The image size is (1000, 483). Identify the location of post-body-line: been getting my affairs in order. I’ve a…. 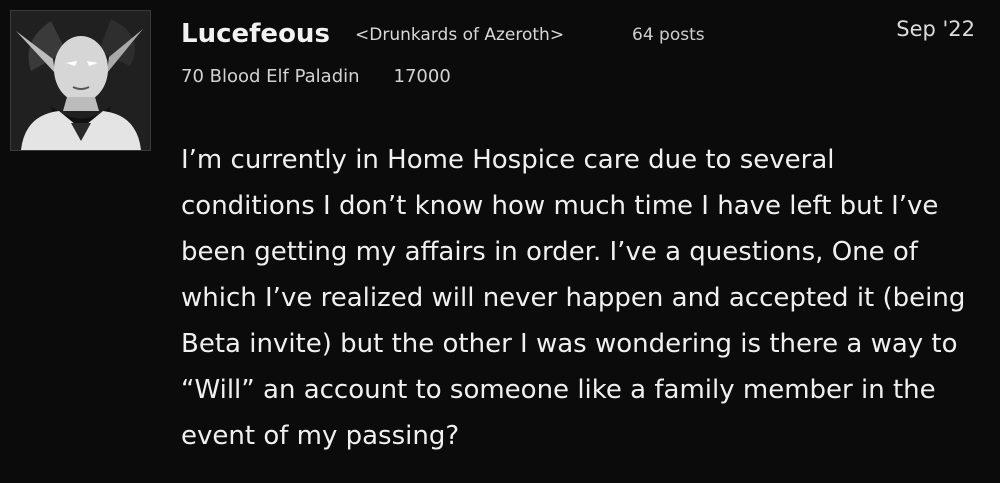
(549, 252).